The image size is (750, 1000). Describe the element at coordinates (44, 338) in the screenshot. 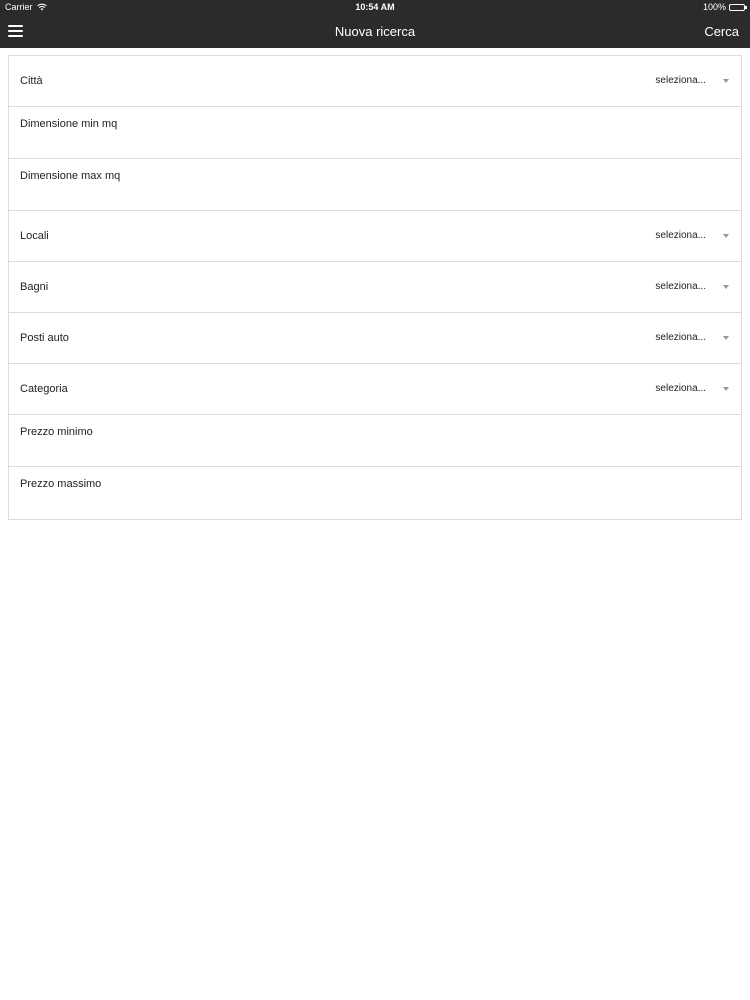

I see `field-label: Posti auto` at that location.